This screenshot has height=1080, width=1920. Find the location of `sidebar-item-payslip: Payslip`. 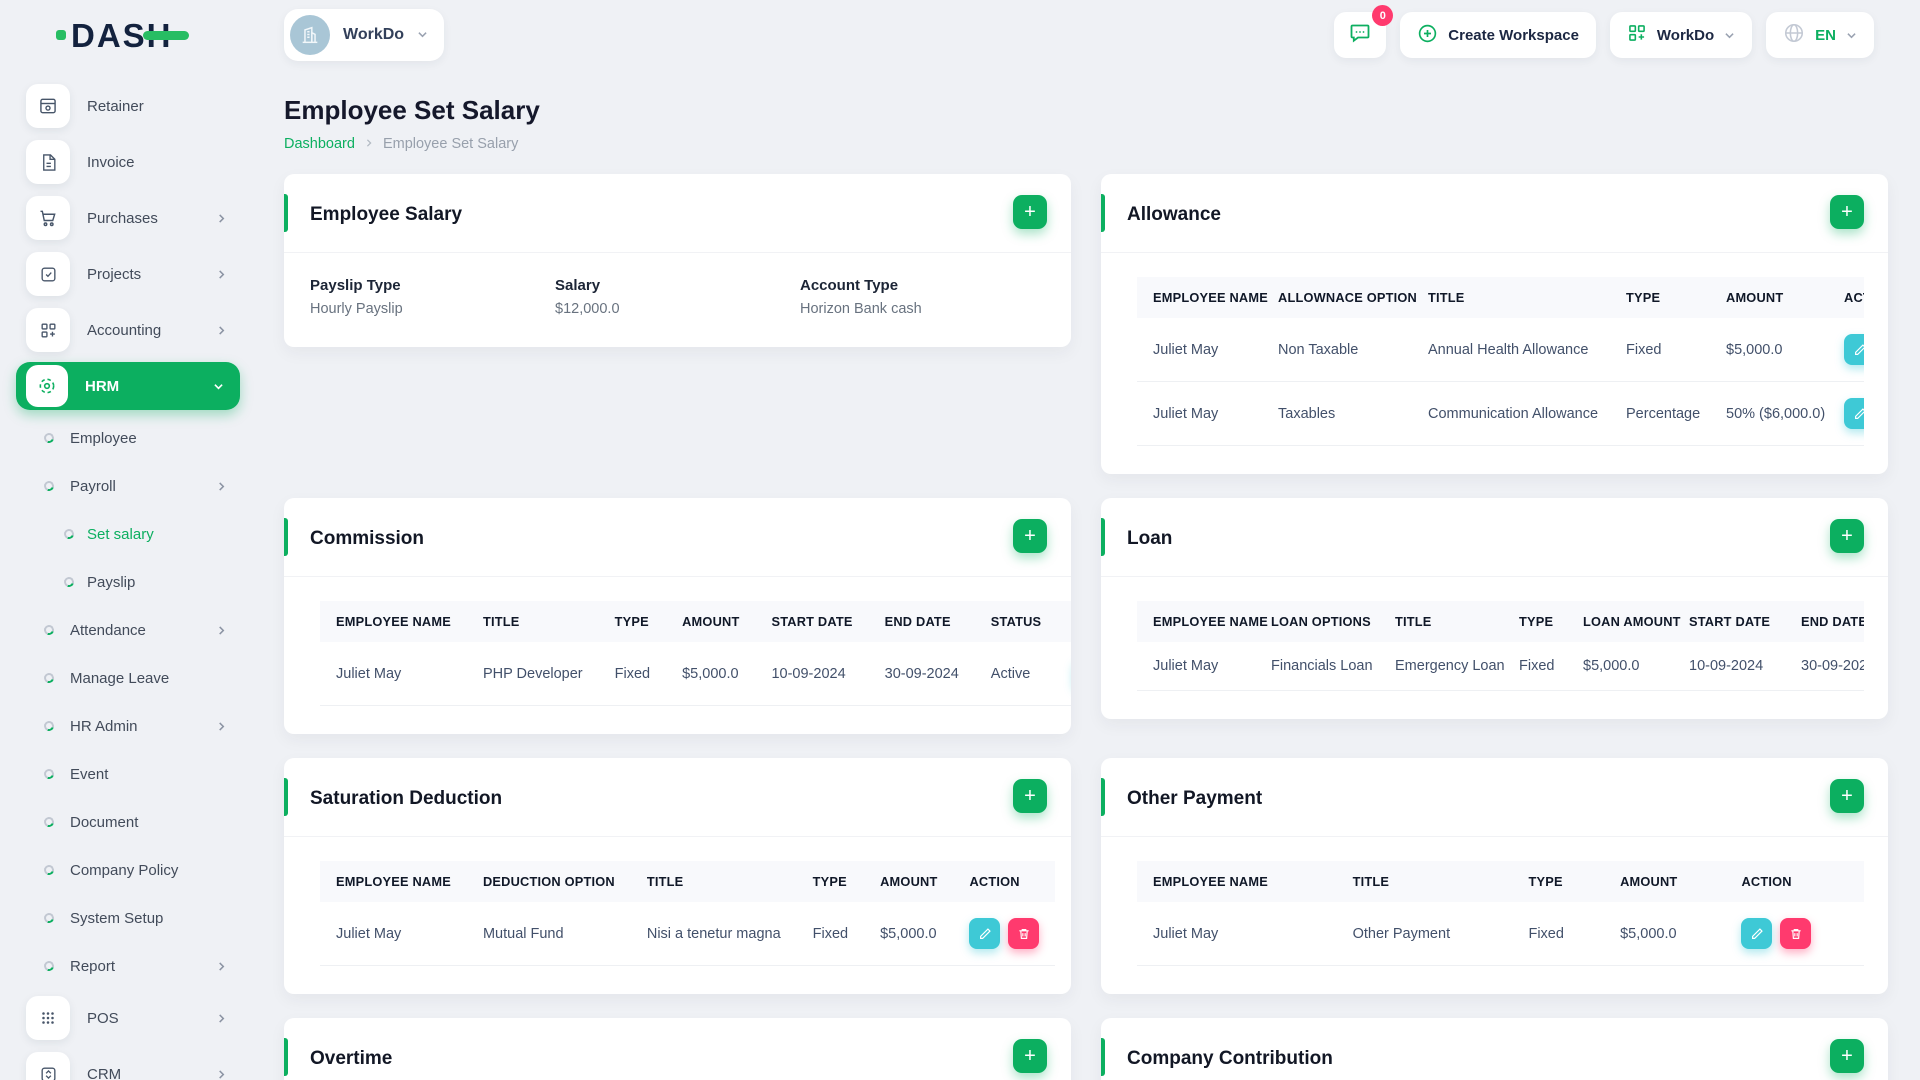

sidebar-item-payslip: Payslip is located at coordinates (128, 582).